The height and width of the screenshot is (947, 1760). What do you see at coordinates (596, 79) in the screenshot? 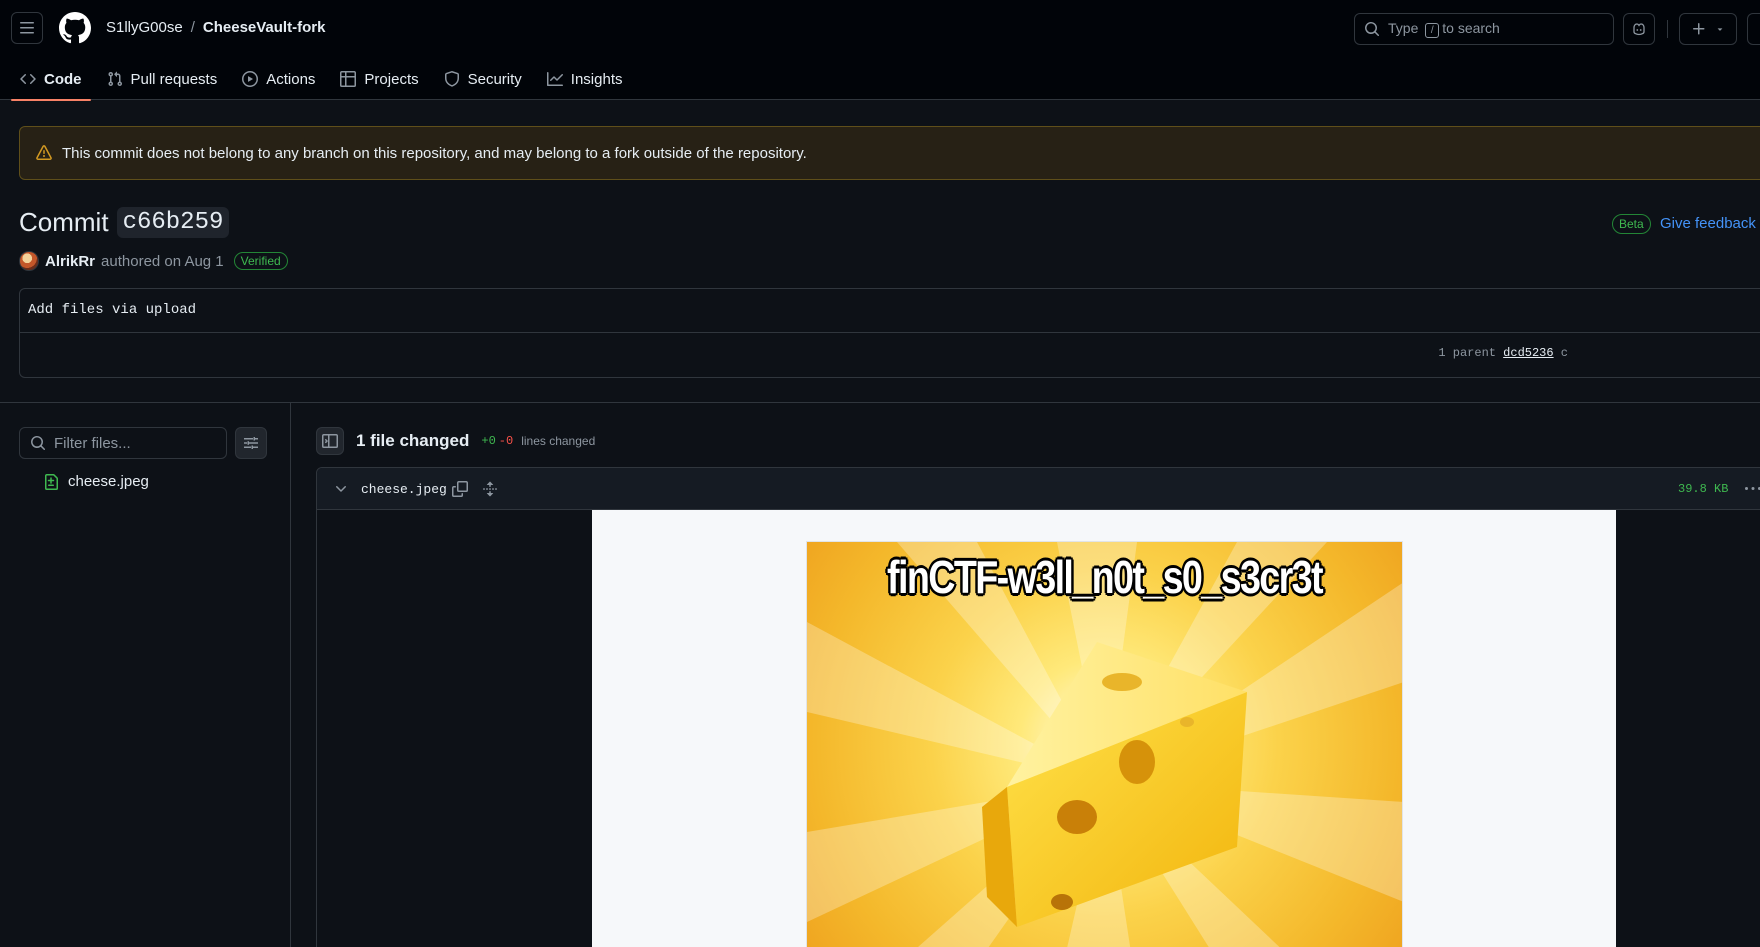
I see `tab-insights-label: Insights` at bounding box center [596, 79].